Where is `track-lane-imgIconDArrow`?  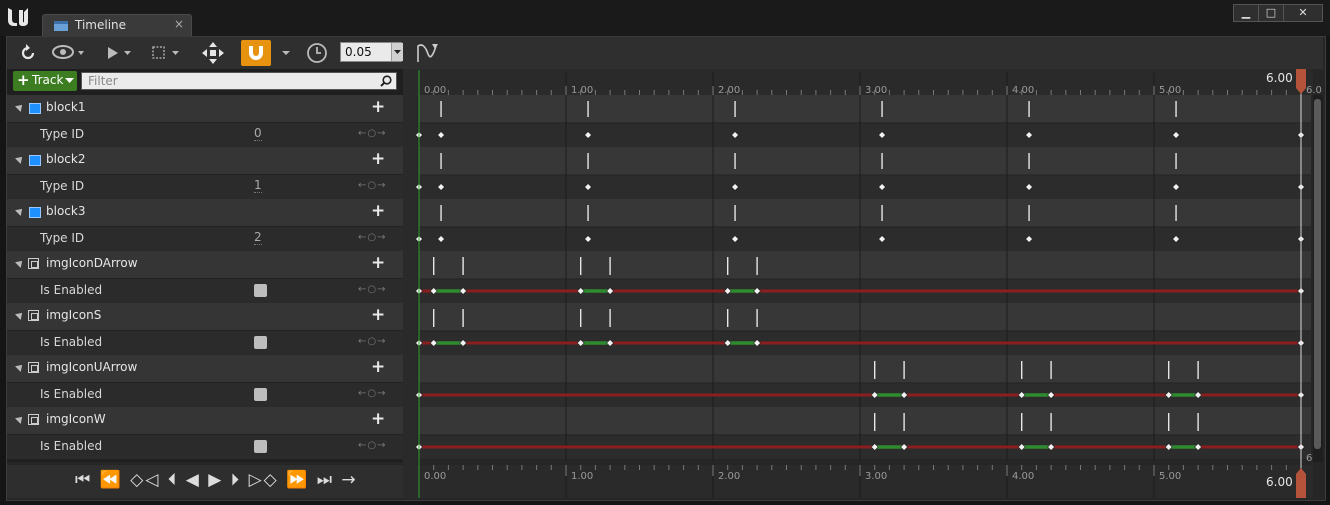 track-lane-imgIconDArrow is located at coordinates (865, 265).